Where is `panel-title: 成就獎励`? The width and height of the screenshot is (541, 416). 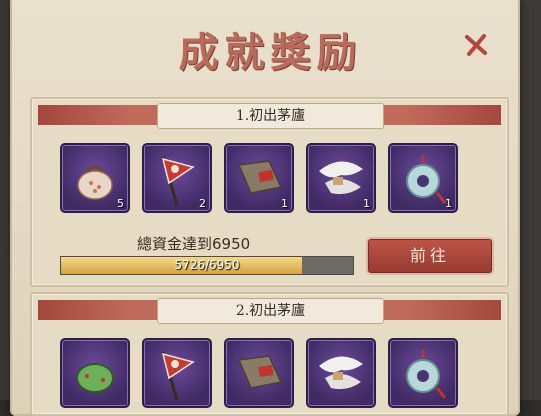 panel-title: 成就獎励 is located at coordinates (270, 52).